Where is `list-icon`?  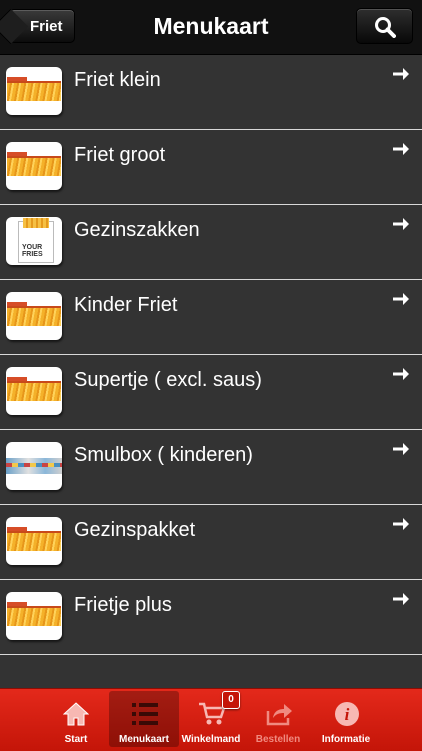
list-icon is located at coordinates (145, 714).